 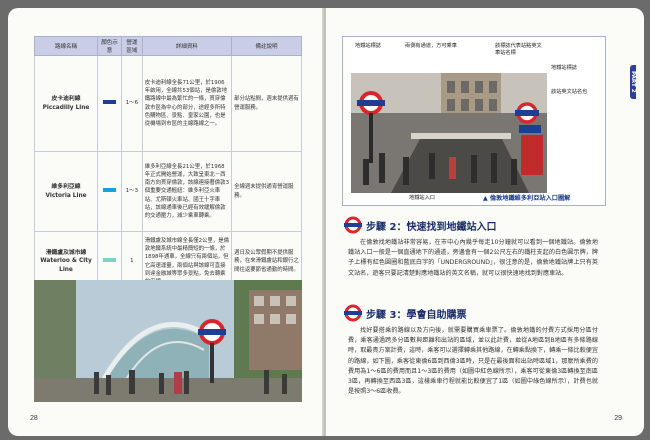 What do you see at coordinates (266, 46) in the screenshot?
I see `header-notes: 備註說明` at bounding box center [266, 46].